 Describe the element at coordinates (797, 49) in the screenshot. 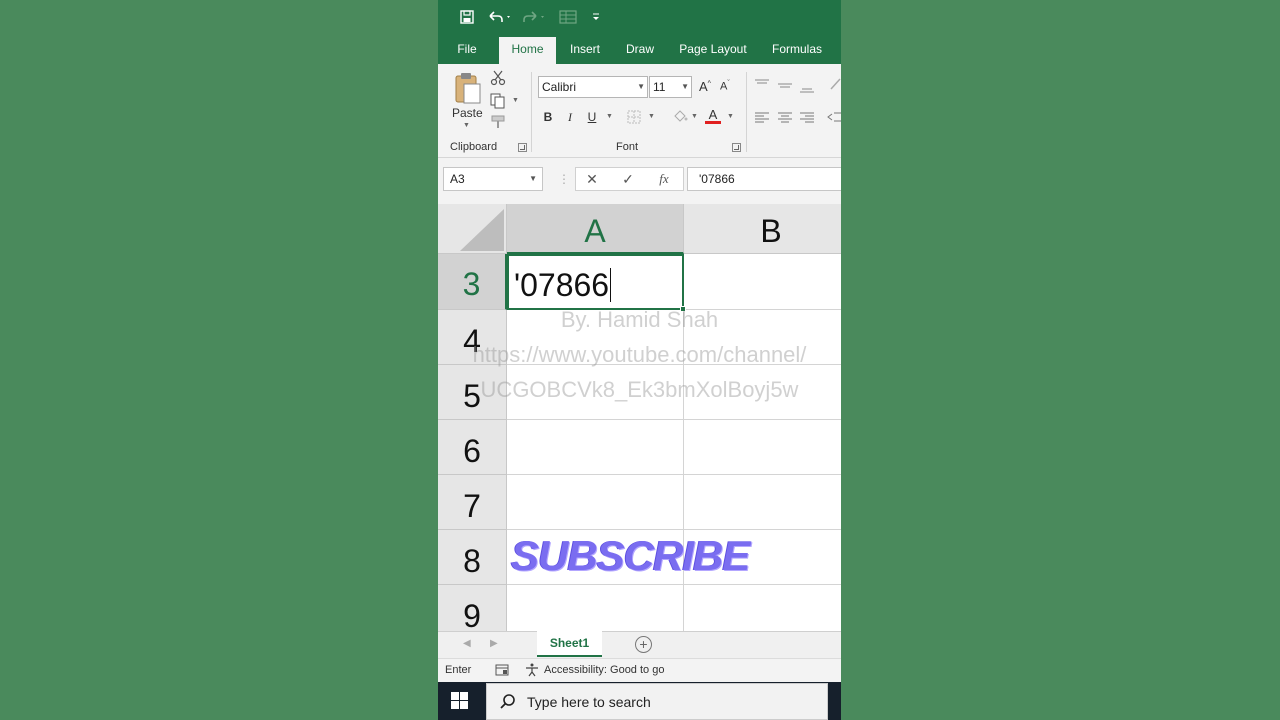

I see `tab-formulas: Formulas` at that location.